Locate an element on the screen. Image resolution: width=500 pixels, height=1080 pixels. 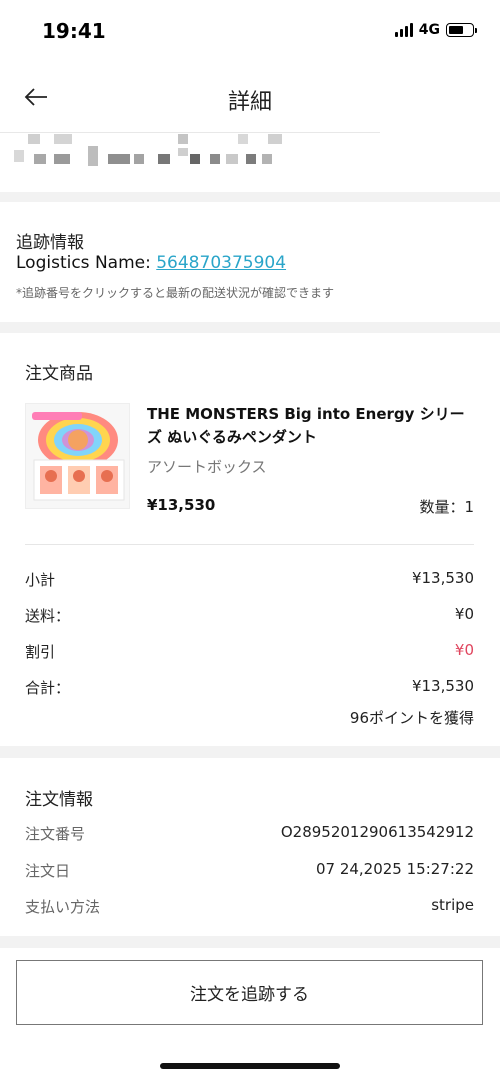
subtotal-label: 小計 is located at coordinates (40, 580).